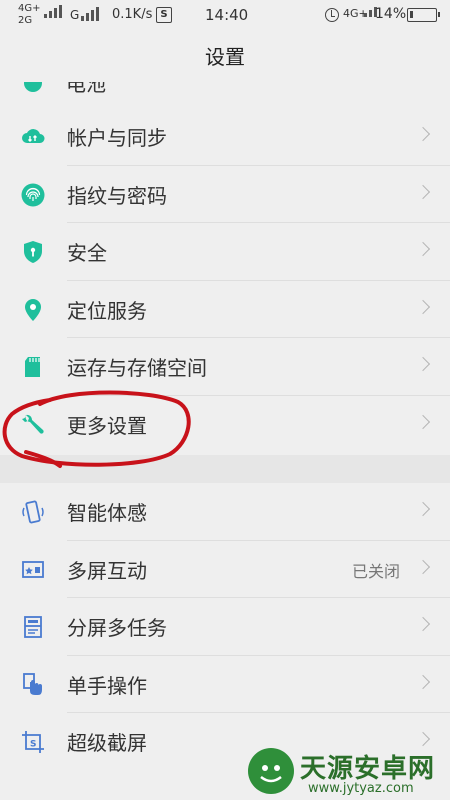  What do you see at coordinates (391, 14) in the screenshot?
I see `battery-percent: 14%` at bounding box center [391, 14].